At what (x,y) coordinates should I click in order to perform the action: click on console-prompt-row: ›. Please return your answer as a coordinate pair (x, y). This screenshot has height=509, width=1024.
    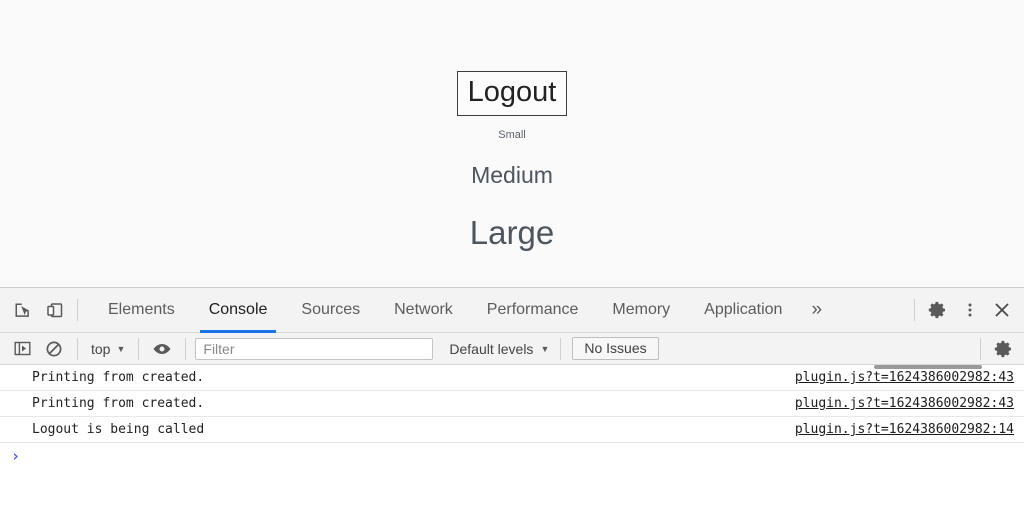
    Looking at the image, I should click on (512, 456).